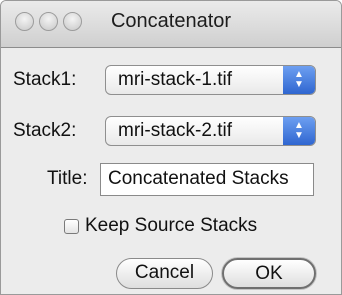 This screenshot has height=295, width=342. I want to click on title-input: Concatenated Stacks, so click(207, 179).